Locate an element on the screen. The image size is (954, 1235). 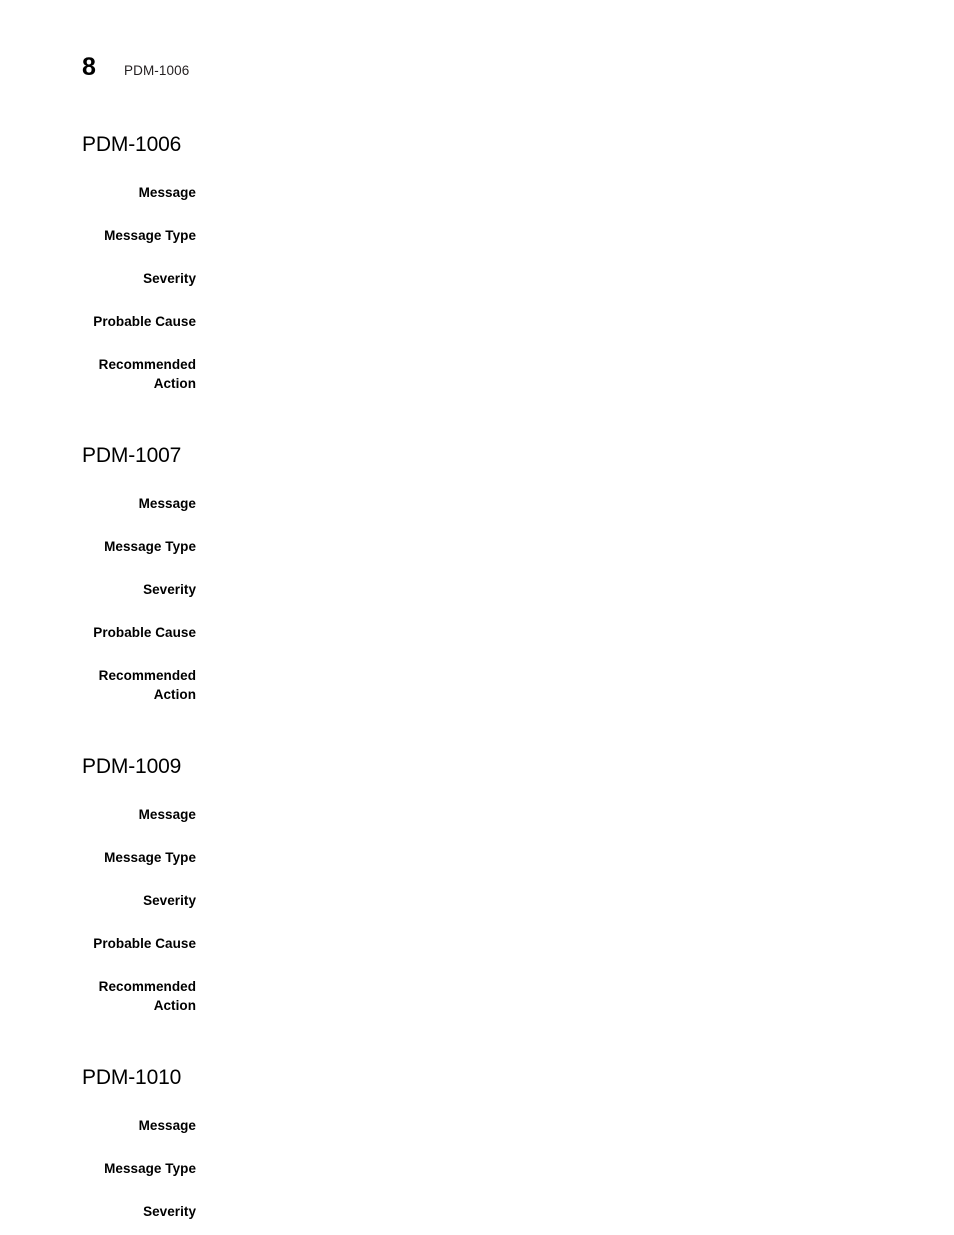
message-code-heading: PDM-1006 is located at coordinates (132, 144).